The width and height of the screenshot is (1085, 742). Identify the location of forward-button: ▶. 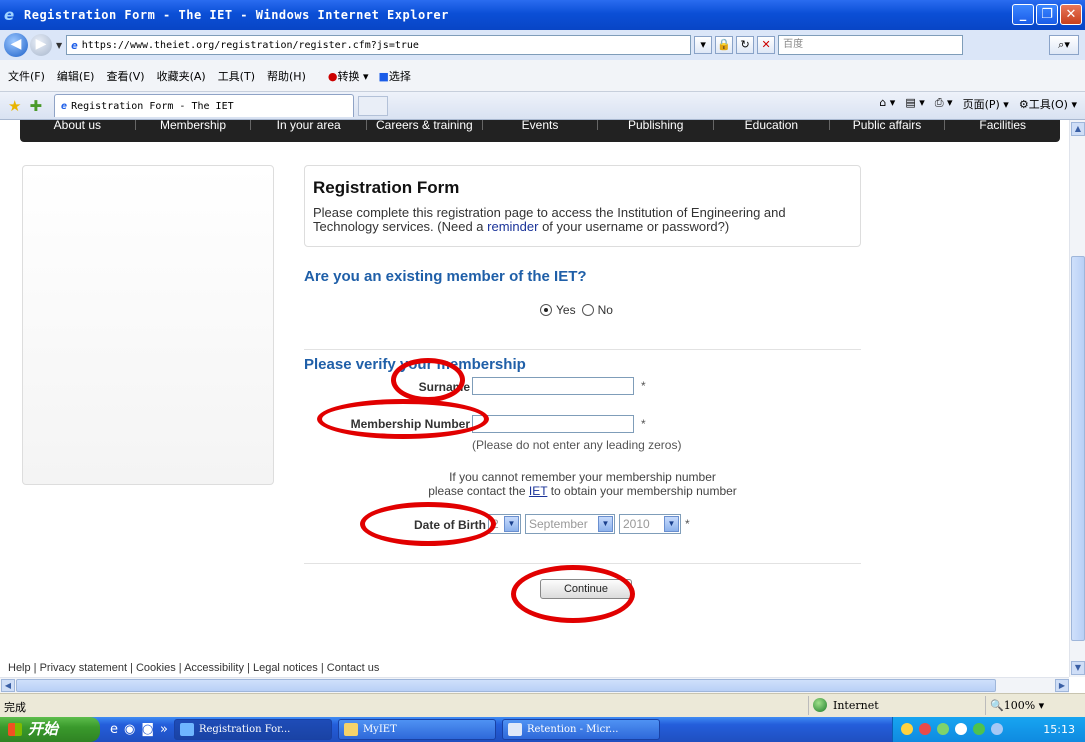
(41, 45).